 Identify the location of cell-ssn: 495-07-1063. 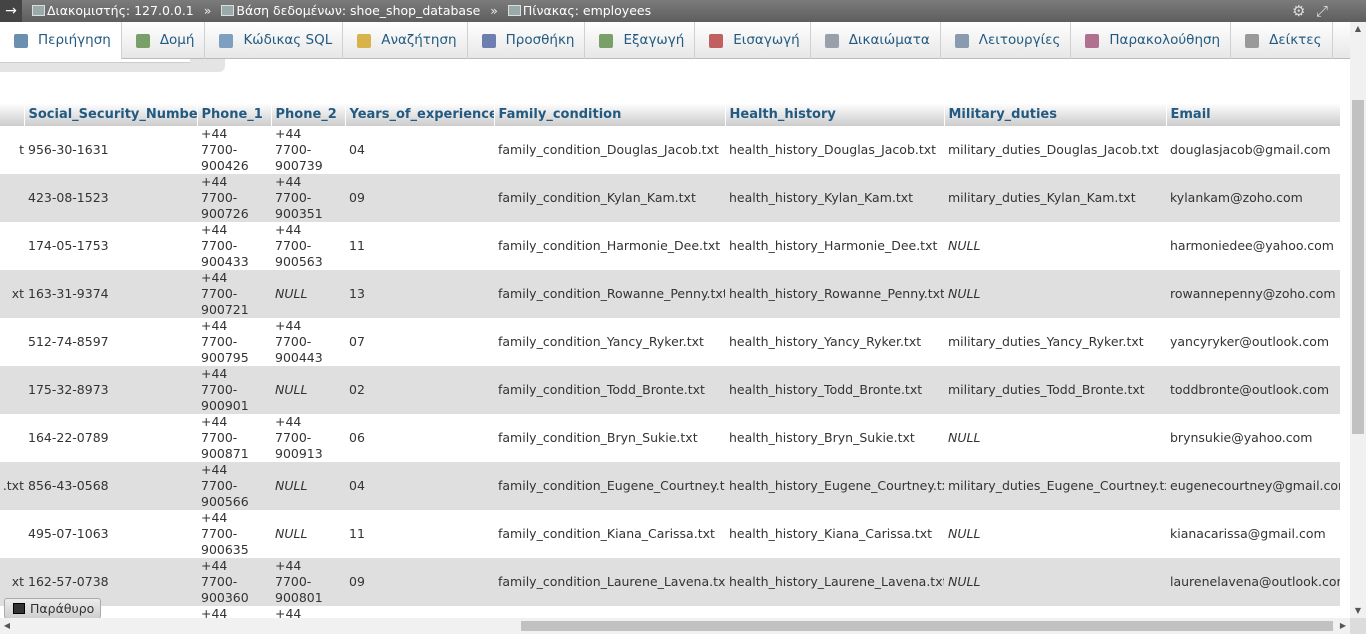
(110, 534).